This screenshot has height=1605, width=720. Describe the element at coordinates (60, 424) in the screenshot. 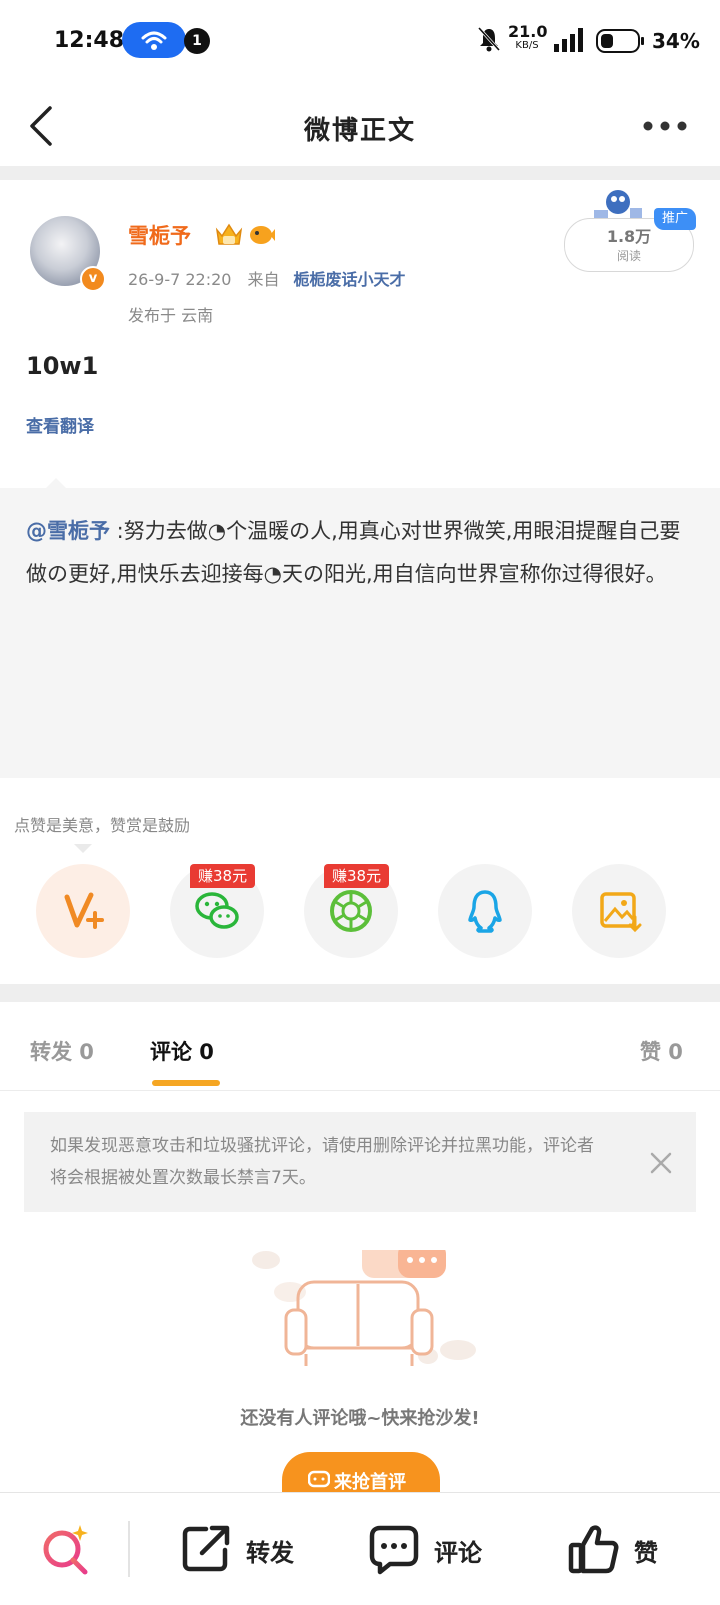

I see `view-translation-link: 查看翻译` at that location.